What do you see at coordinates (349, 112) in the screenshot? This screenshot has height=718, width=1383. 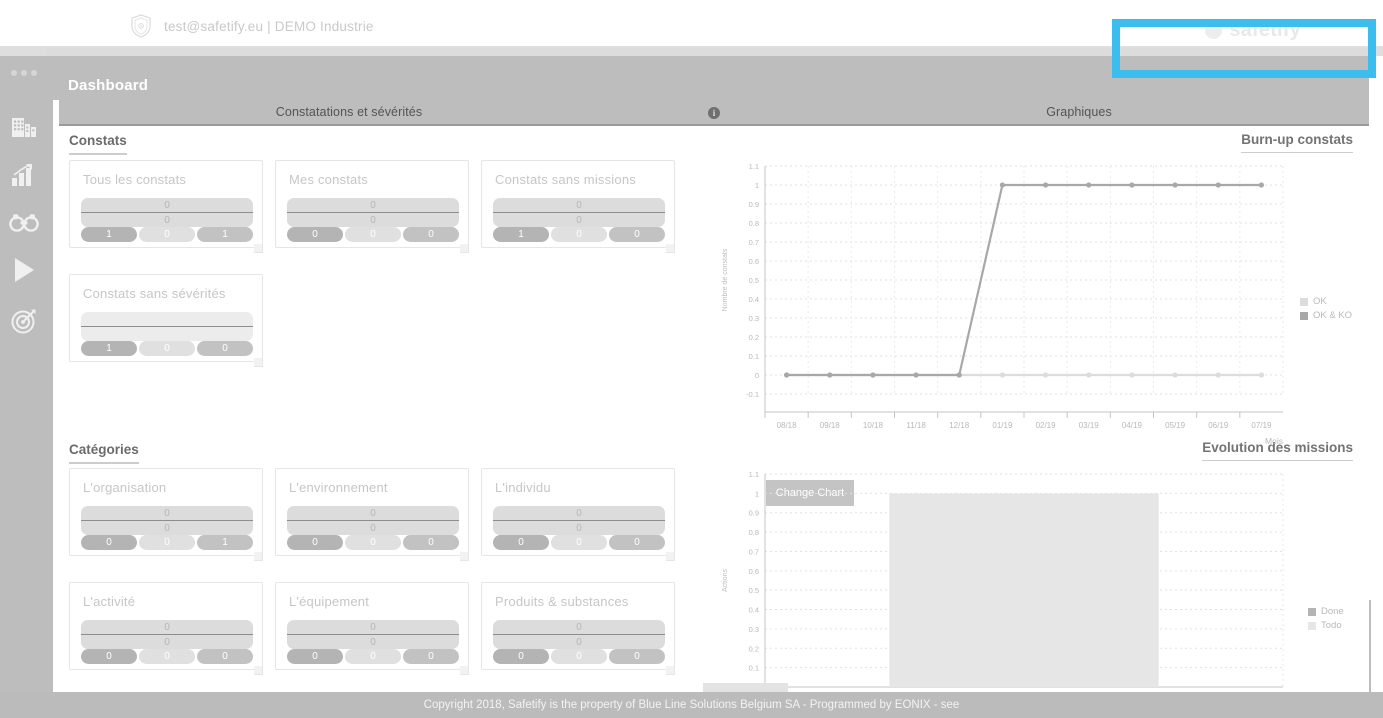 I see `tab-constatations: Constatations et sévérités` at bounding box center [349, 112].